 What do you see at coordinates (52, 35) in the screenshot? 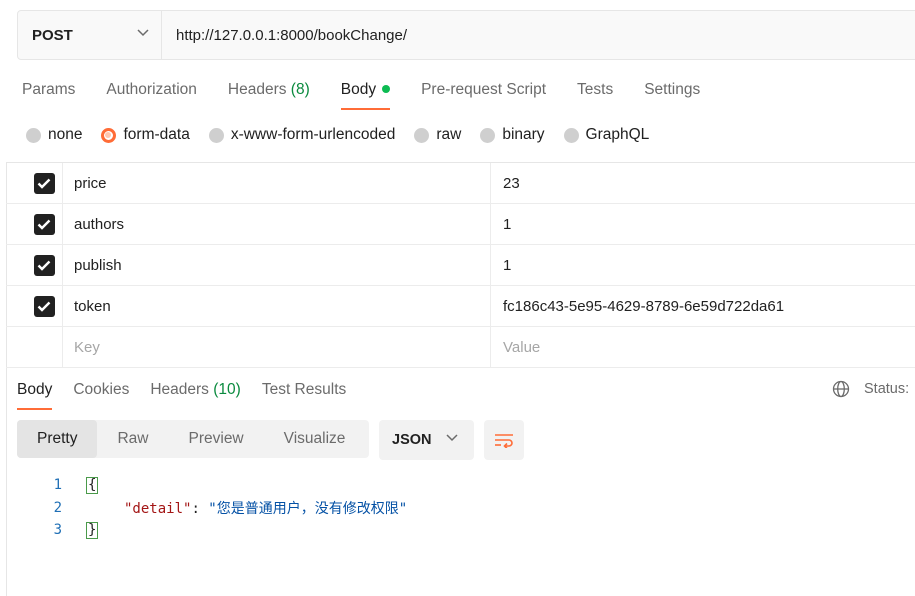
I see `method-label: POST` at bounding box center [52, 35].